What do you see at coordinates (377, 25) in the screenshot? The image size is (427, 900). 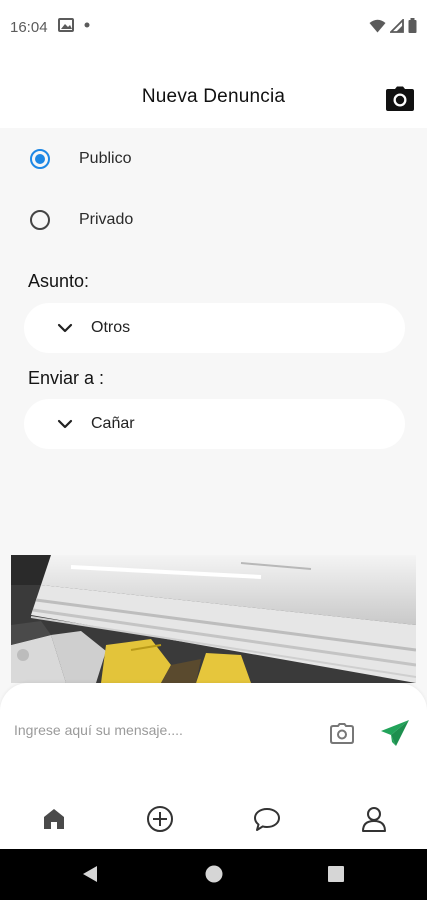 I see `wifi-icon` at bounding box center [377, 25].